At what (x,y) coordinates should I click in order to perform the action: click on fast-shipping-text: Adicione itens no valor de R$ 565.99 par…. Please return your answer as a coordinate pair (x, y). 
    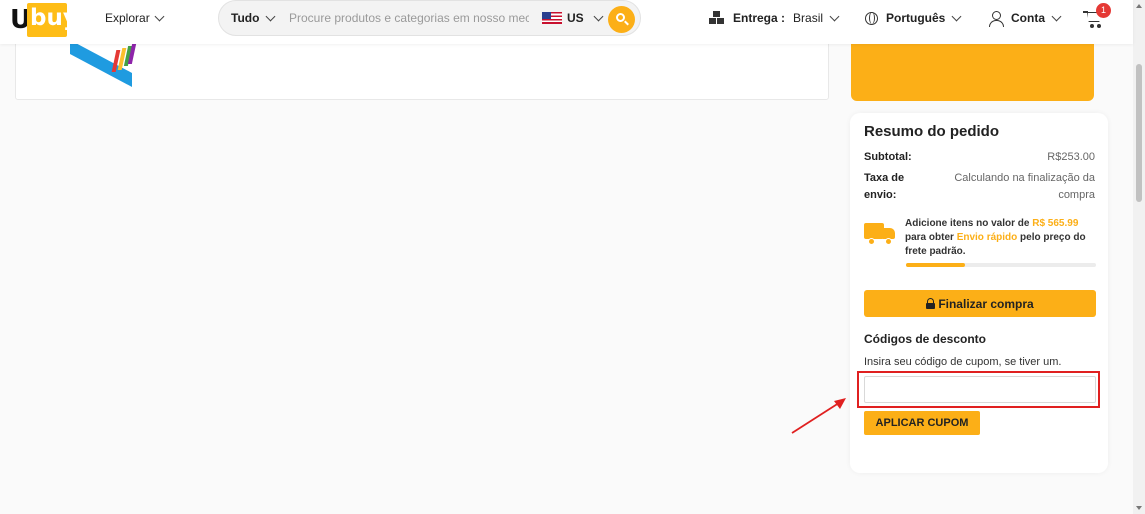
    Looking at the image, I should click on (995, 237).